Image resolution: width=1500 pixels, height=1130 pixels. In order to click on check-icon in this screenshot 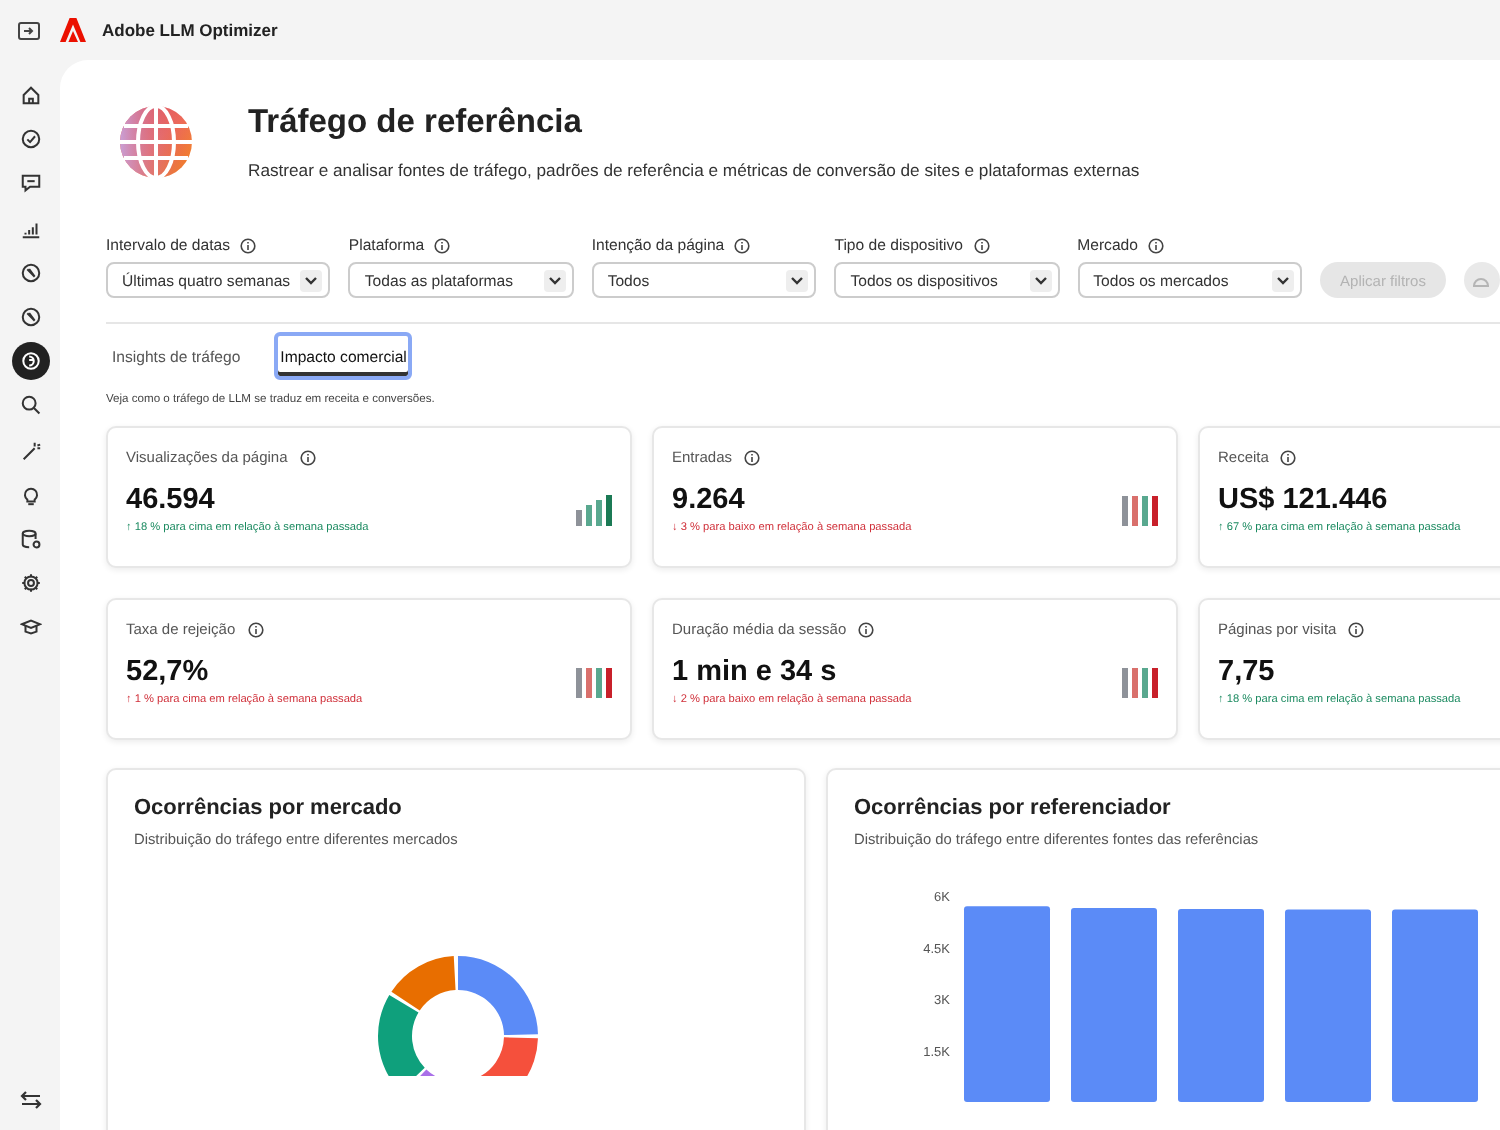, I will do `click(30, 139)`.